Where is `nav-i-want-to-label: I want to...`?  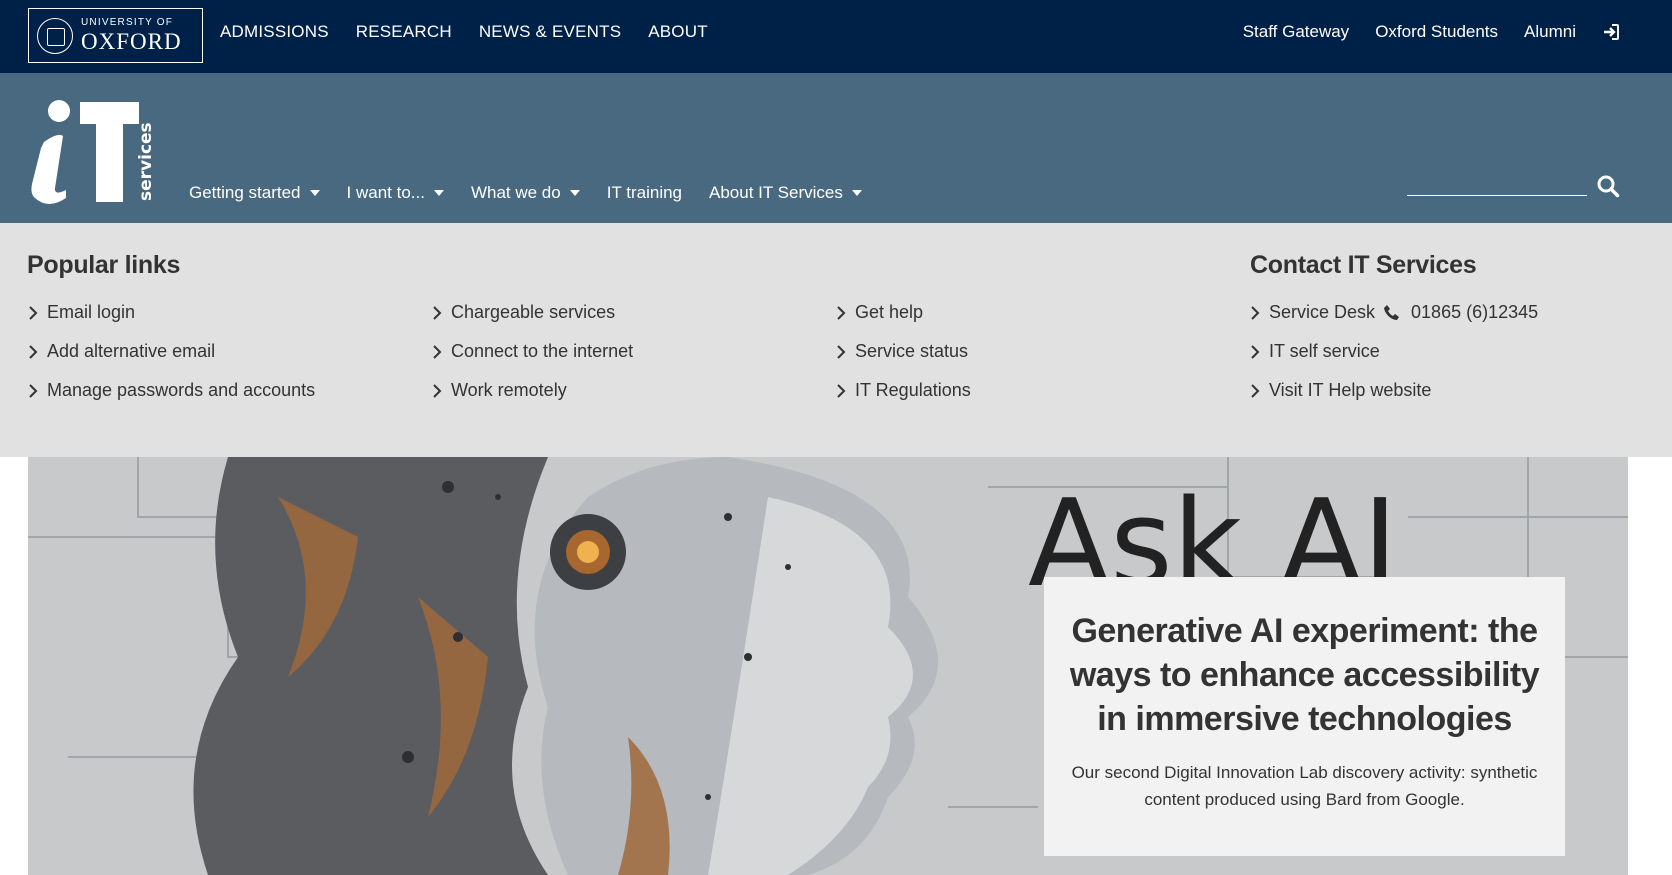 nav-i-want-to-label: I want to... is located at coordinates (385, 192).